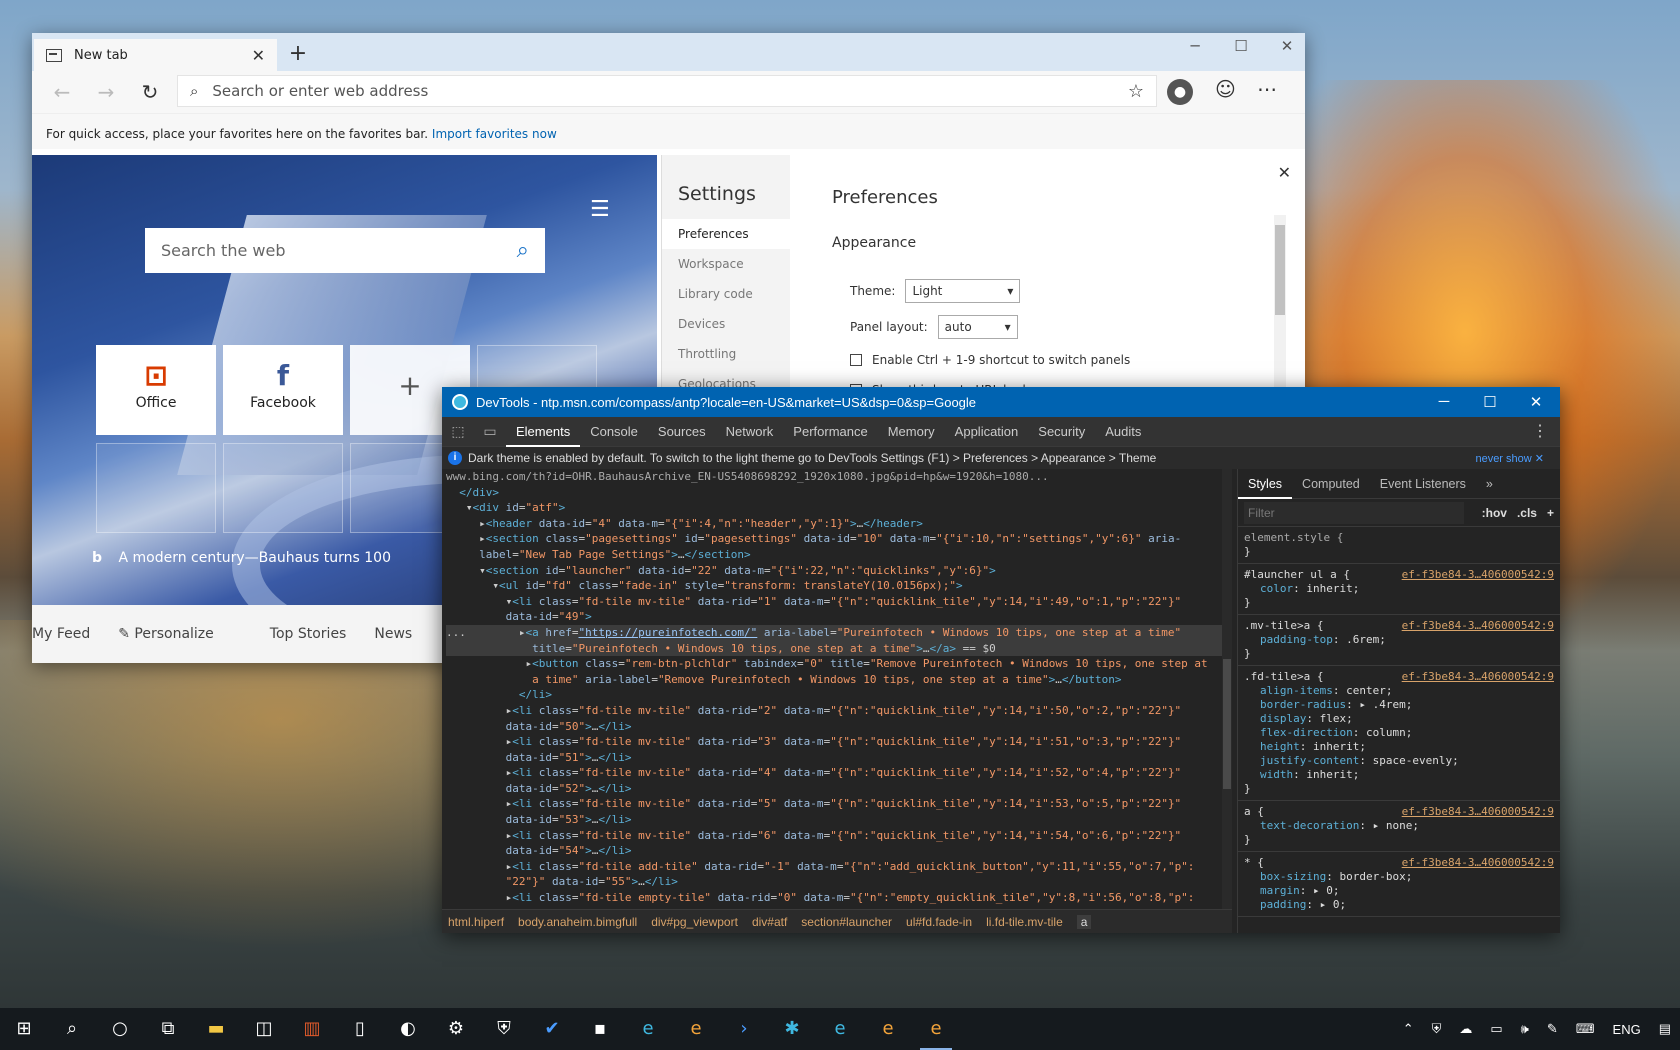  Describe the element at coordinates (180, 634) in the screenshot. I see `nav-personalize: ✎ Personalize` at that location.